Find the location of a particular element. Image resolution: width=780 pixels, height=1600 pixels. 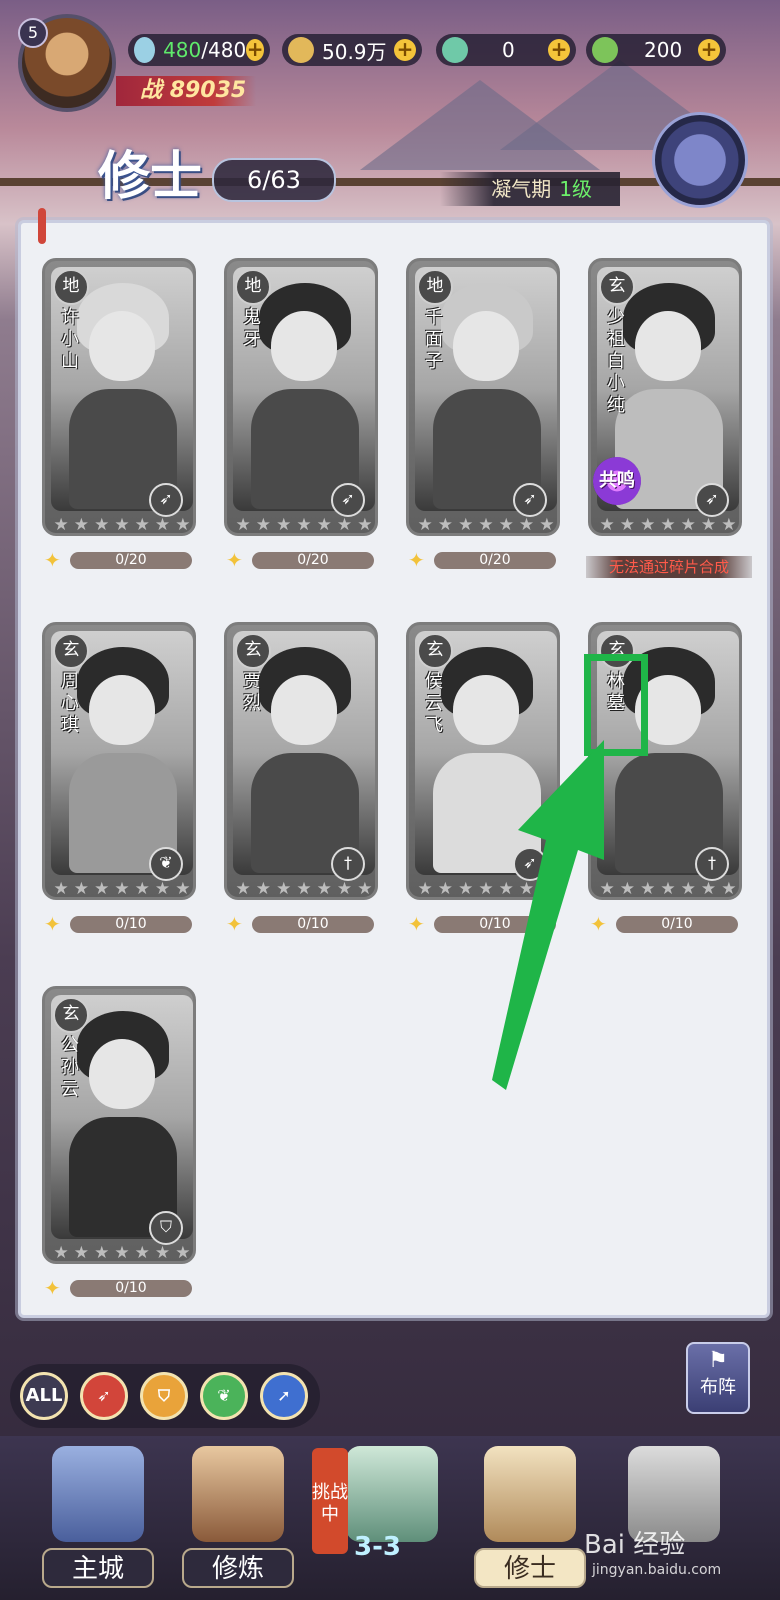

cultivator-card: 玄 公孙云 ⛉ ★ ★ ★ ★ ★ ★ ★ ✦ 0/10 is located at coordinates (119, 1142).